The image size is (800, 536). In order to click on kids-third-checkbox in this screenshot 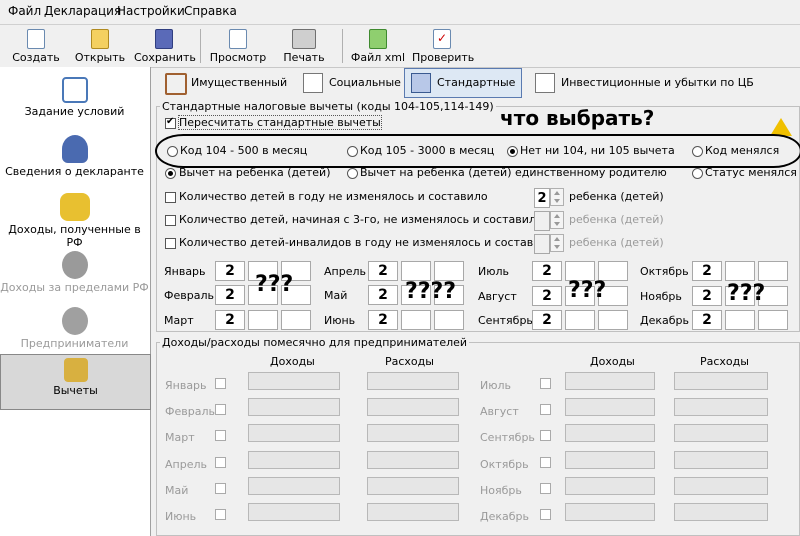, I will do `click(170, 220)`.